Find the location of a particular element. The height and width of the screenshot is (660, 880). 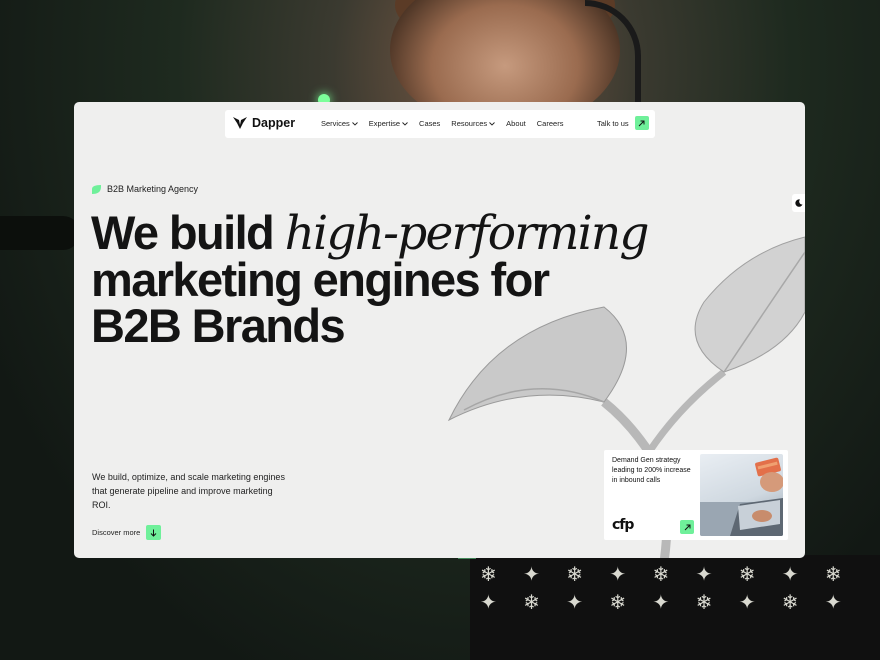

sweater-pattern: ❄ ✦ ❄ ✦ ❄ ✦ ❄ ✦ ❄ is located at coordinates (666, 574).